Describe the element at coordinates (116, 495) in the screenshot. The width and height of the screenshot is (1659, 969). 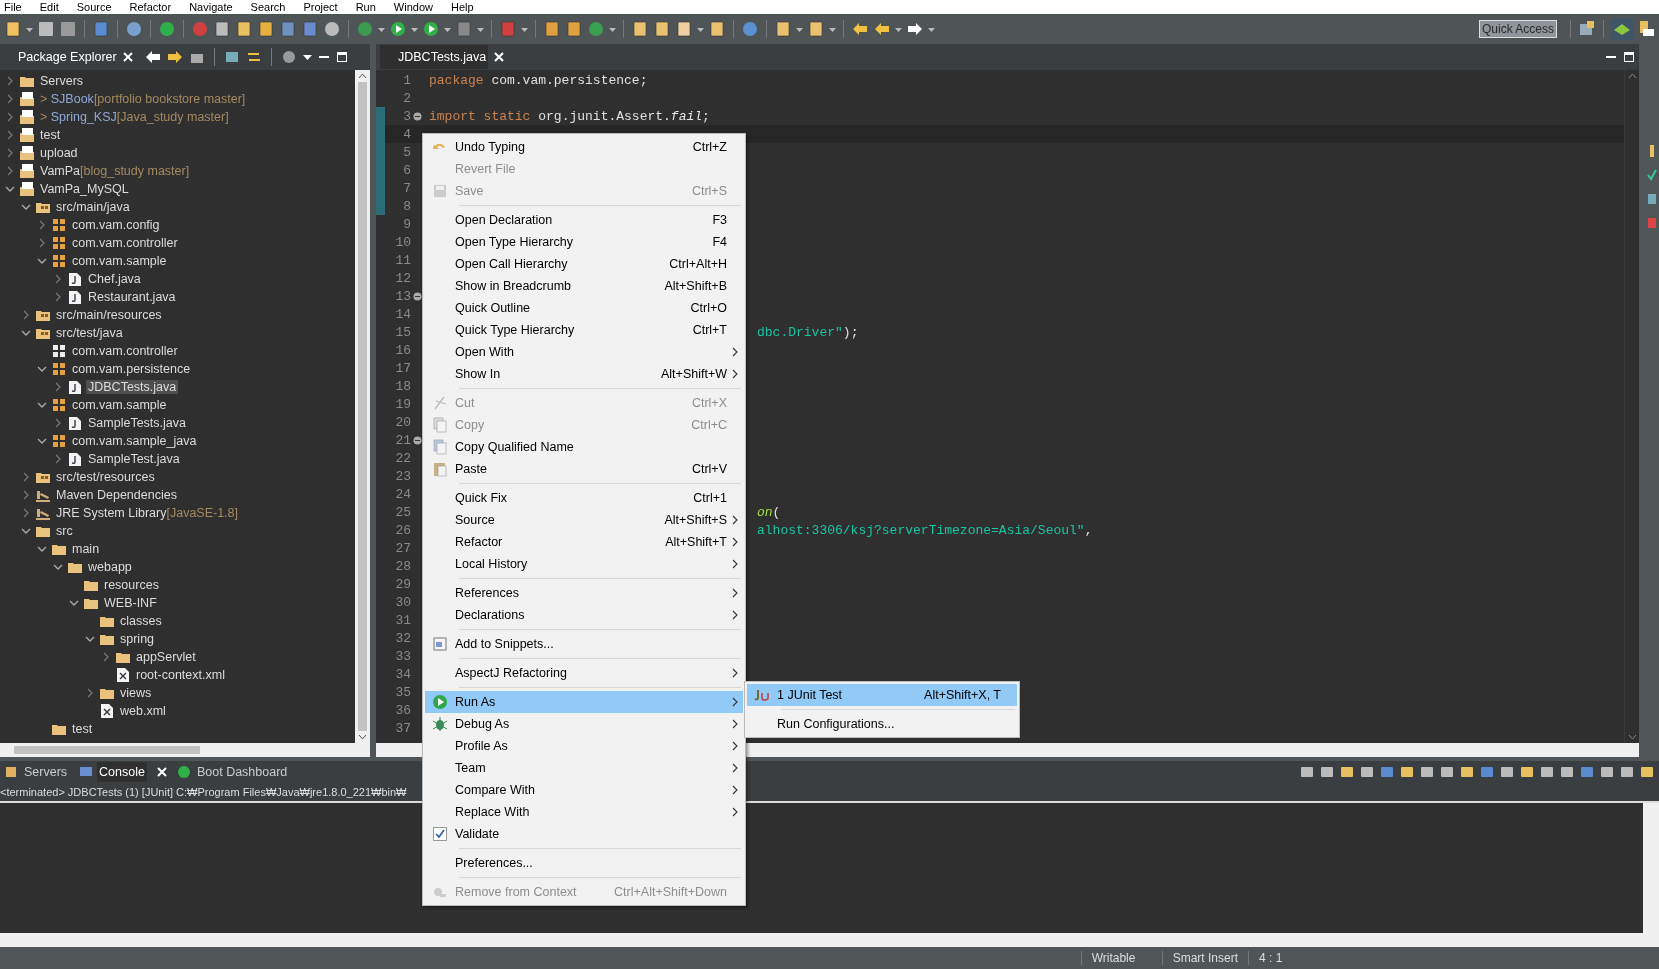
I see `tree-item: Maven Dependencies` at that location.